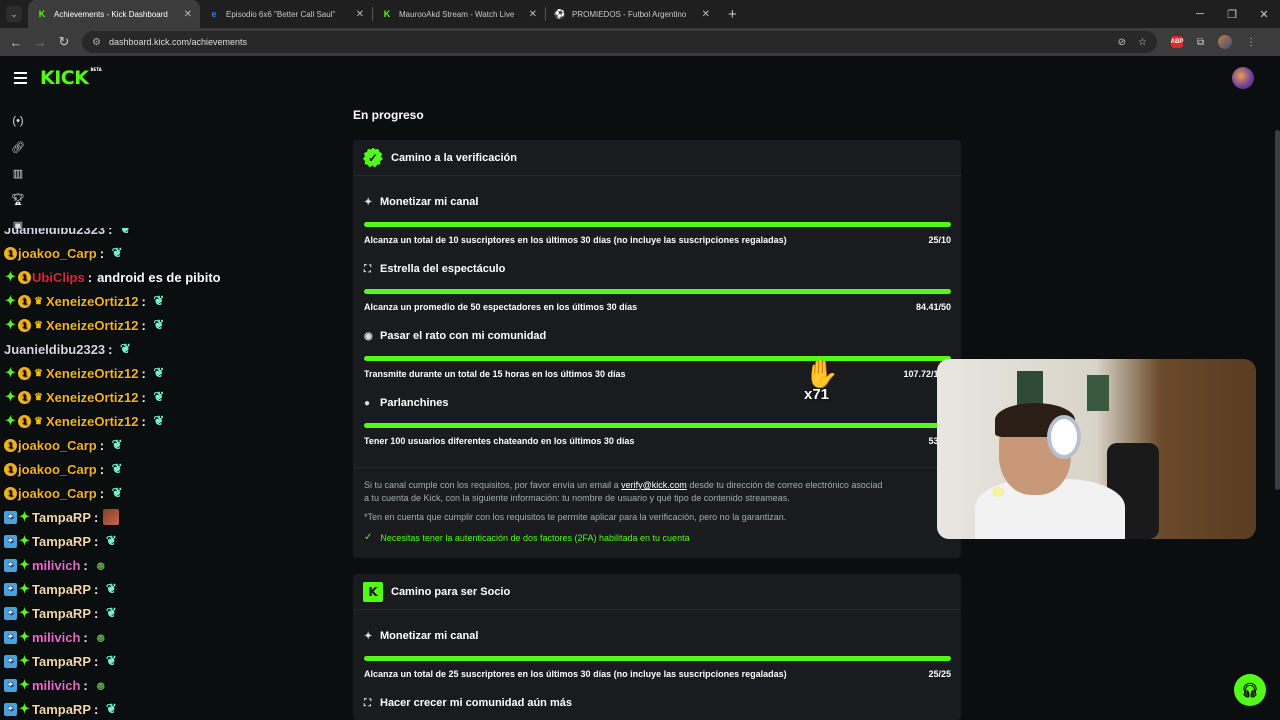  Describe the element at coordinates (71, 78) in the screenshot. I see `kick-logo: KICK BETA` at that location.